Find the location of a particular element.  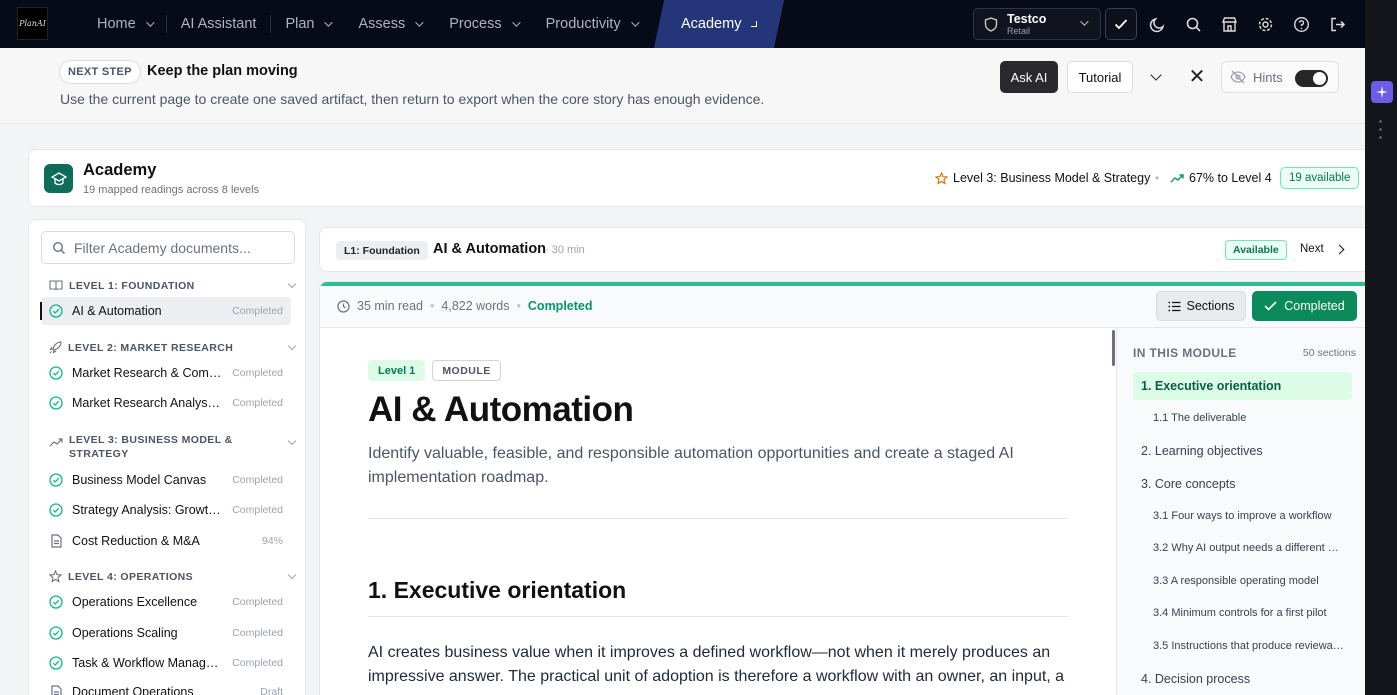

sidebar-doc-task-workflow: Task & Workflow Manage… Completed is located at coordinates (166, 663).